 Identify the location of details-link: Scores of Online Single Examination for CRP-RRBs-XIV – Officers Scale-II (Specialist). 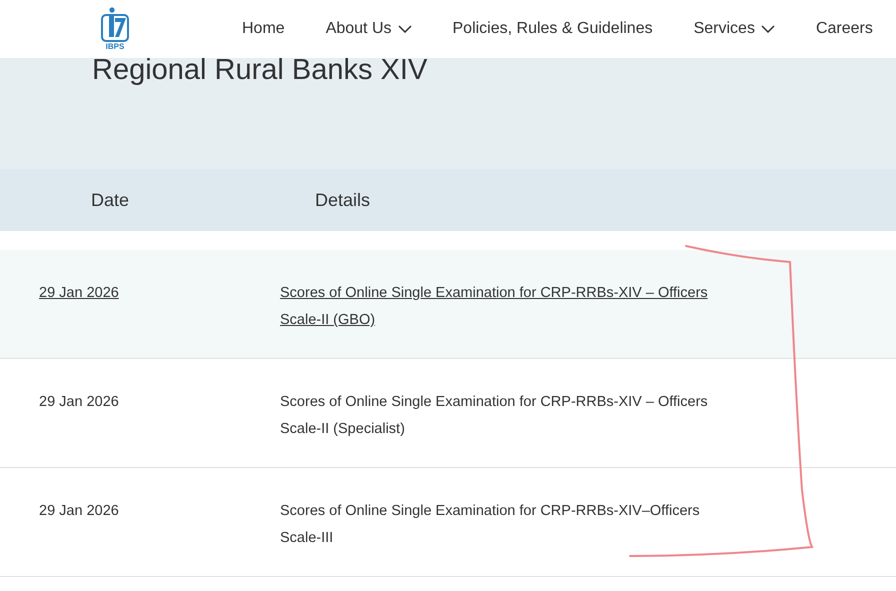
(500, 416).